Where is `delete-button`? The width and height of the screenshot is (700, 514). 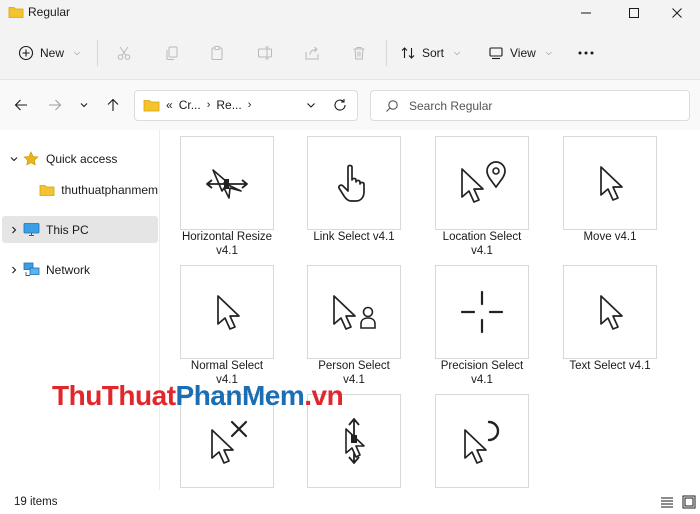 delete-button is located at coordinates (359, 53).